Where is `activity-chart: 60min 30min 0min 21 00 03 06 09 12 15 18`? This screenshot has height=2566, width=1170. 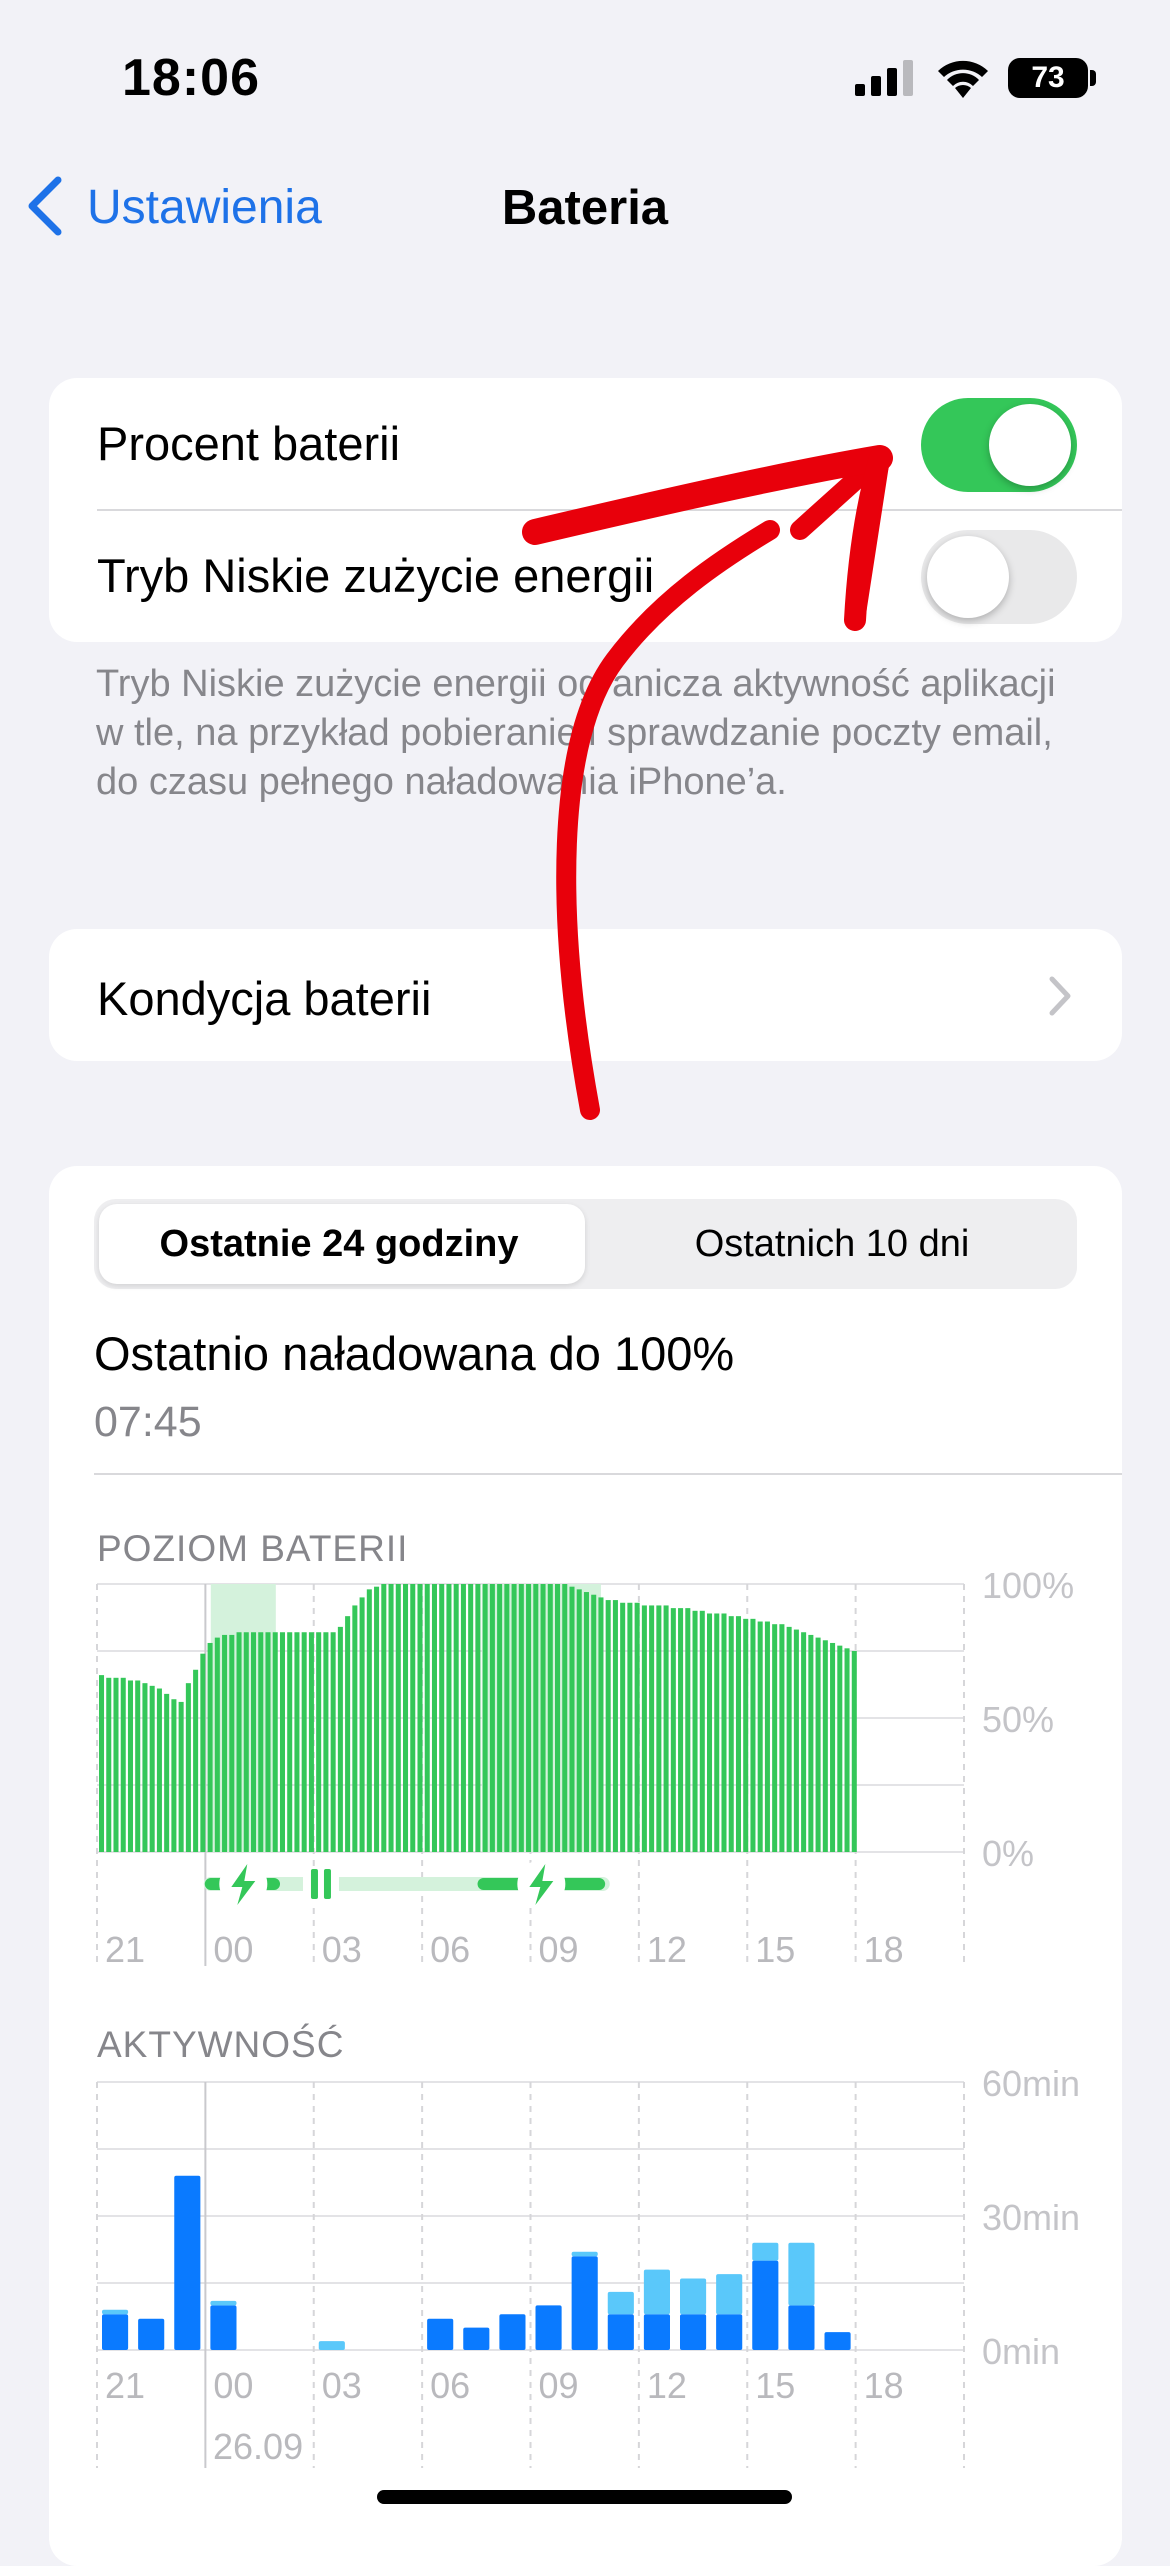 activity-chart: 60min 30min 0min 21 00 03 06 09 12 15 18 is located at coordinates (588, 2265).